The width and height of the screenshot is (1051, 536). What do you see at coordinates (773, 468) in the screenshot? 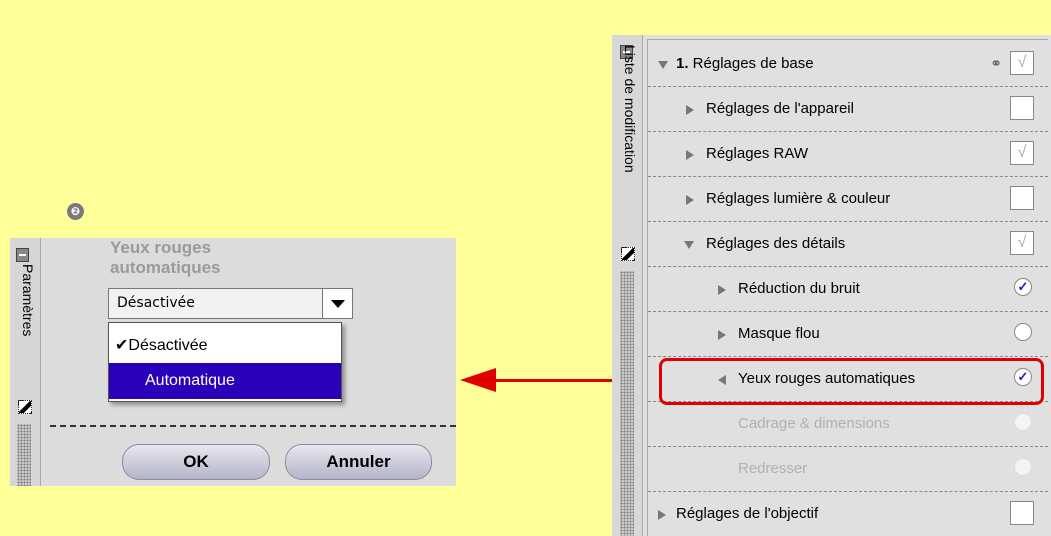
I see `list-item-label: Redresser` at bounding box center [773, 468].